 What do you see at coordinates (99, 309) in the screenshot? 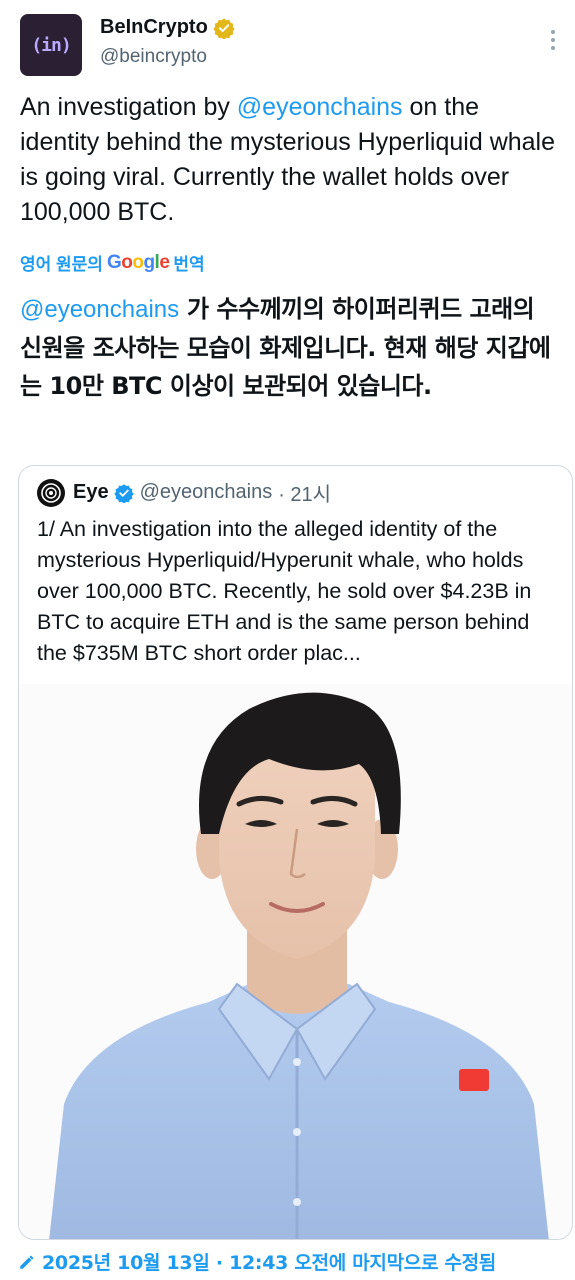
I see `translated-mention: @eyeonchains` at bounding box center [99, 309].